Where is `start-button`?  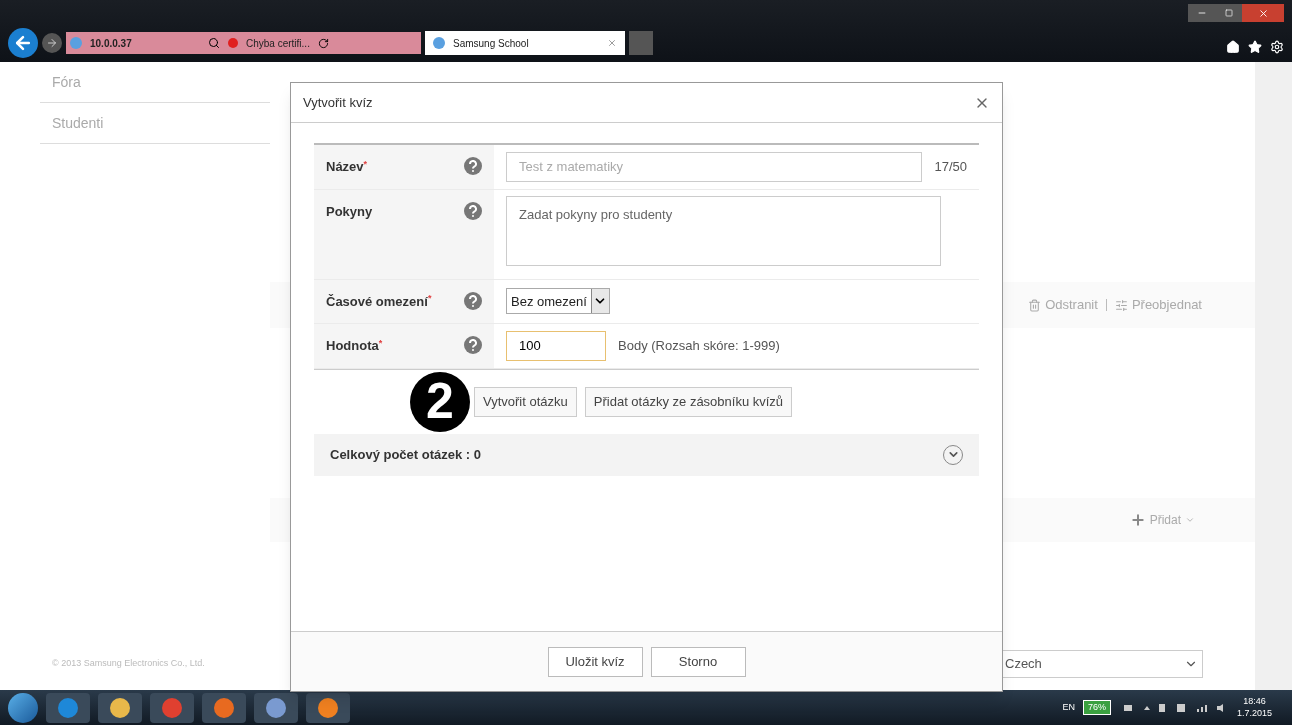
start-button is located at coordinates (23, 707).